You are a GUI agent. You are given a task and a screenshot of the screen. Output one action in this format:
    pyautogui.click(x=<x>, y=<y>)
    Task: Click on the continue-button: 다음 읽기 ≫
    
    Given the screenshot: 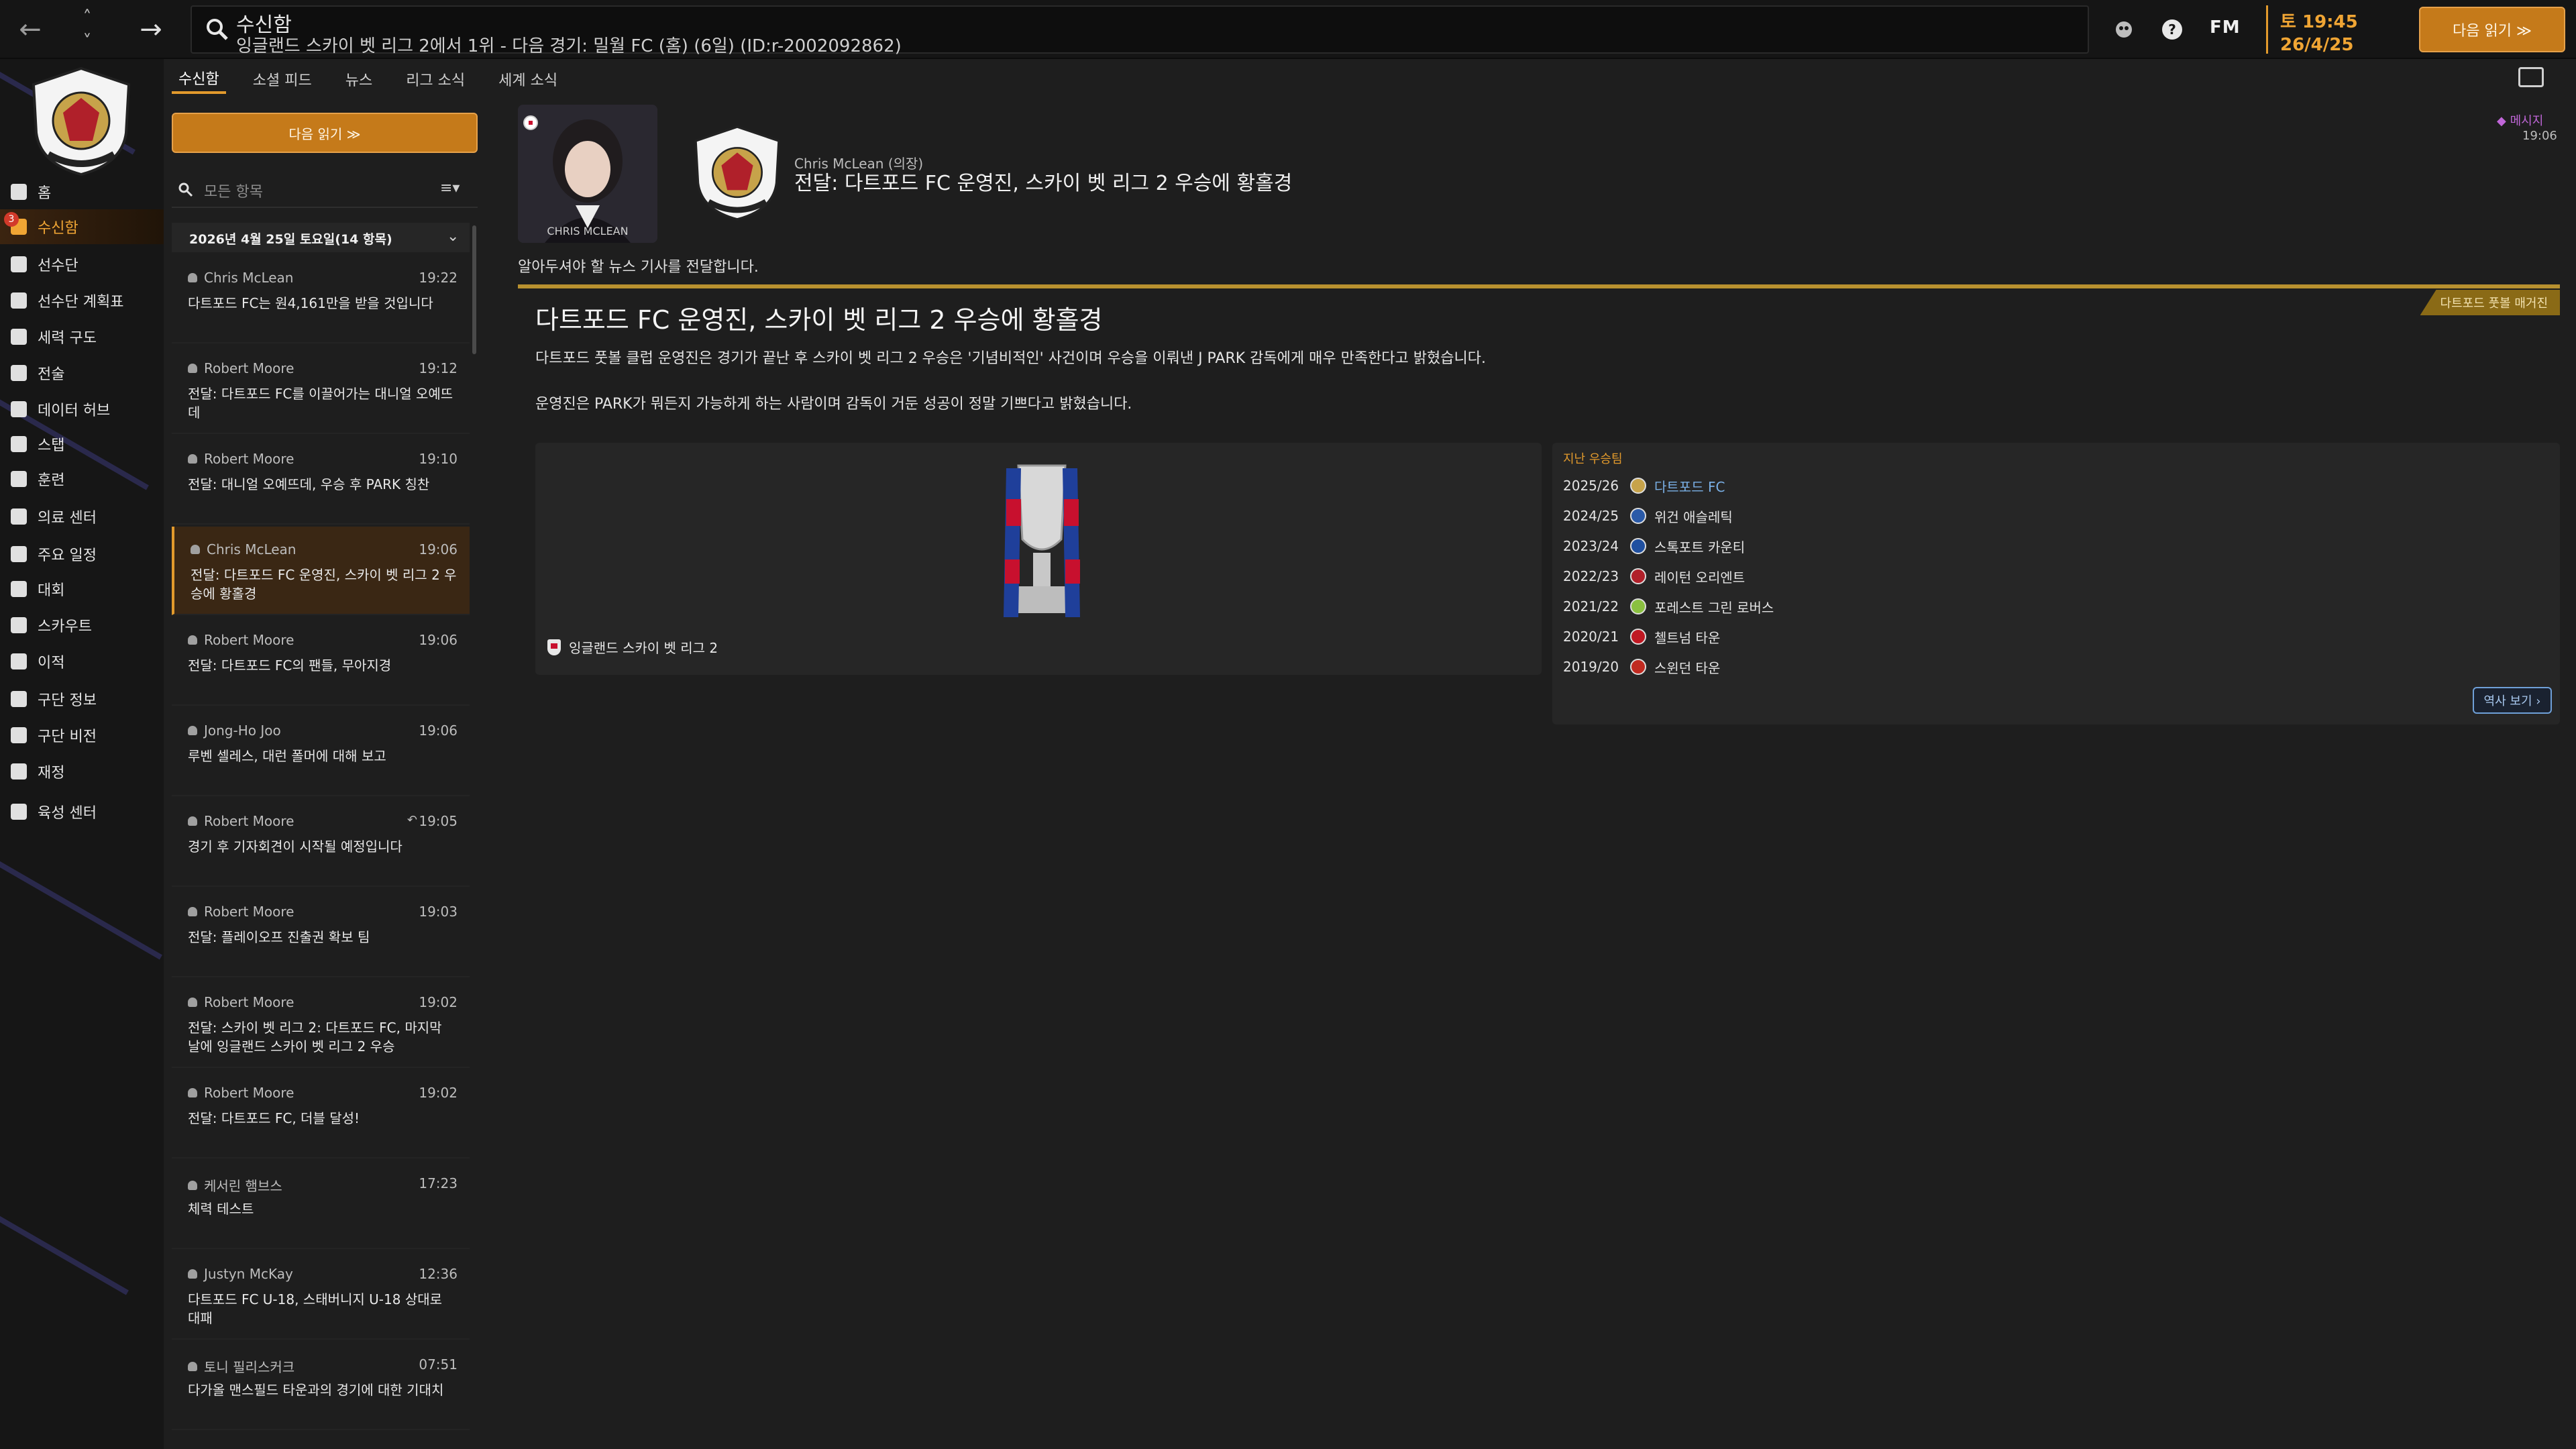 What is the action you would take?
    pyautogui.click(x=2492, y=29)
    